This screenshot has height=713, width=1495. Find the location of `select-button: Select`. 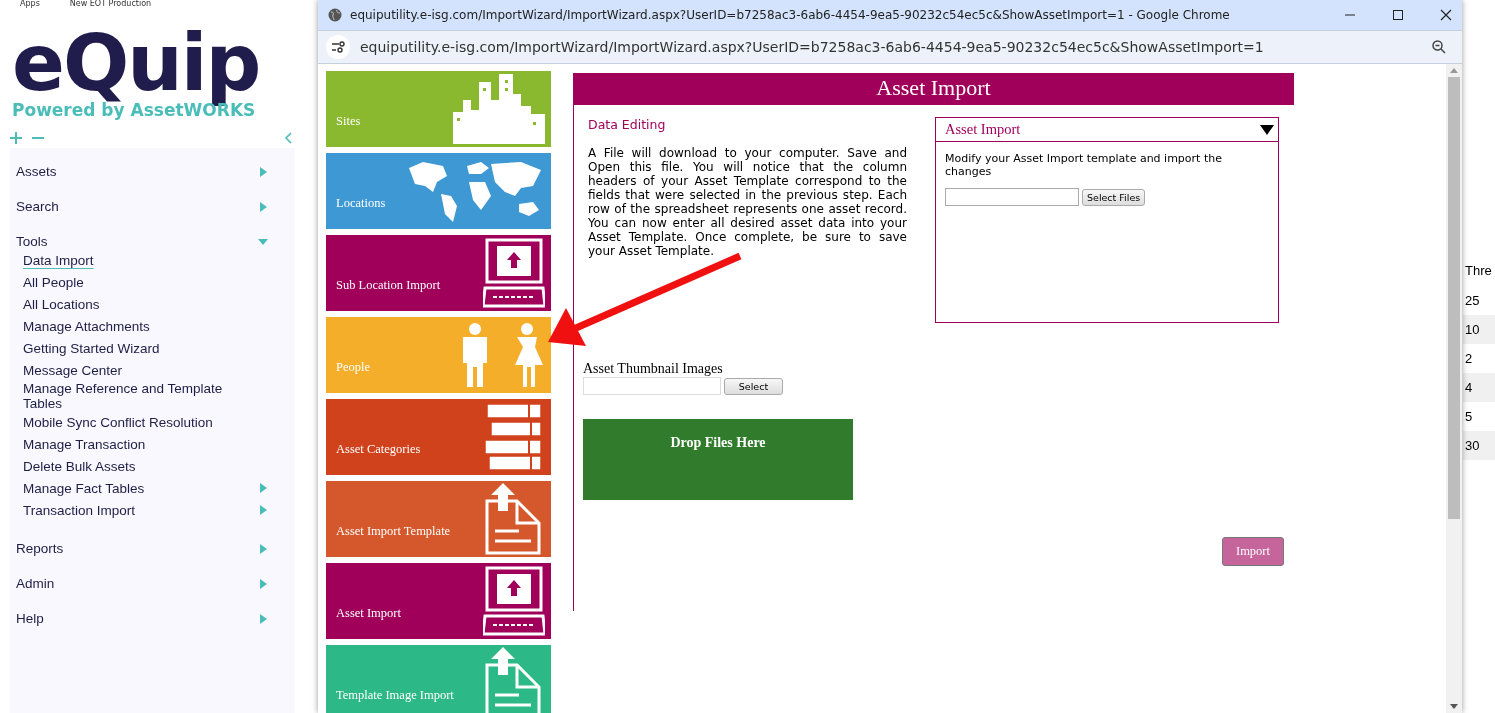

select-button: Select is located at coordinates (753, 386).